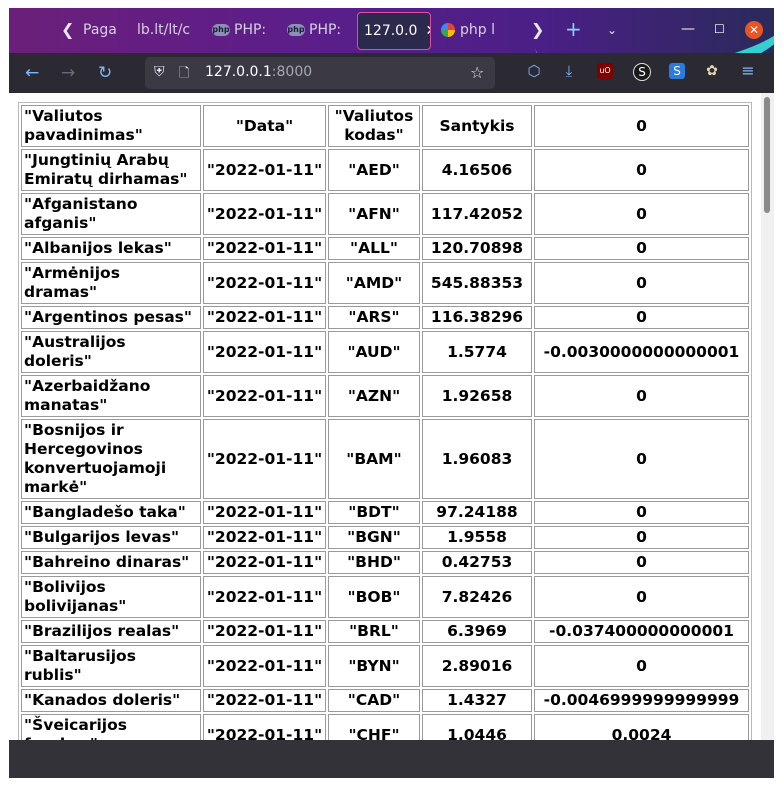 This screenshot has height=786, width=783. Describe the element at coordinates (688, 29) in the screenshot. I see `minimize-icon: —` at that location.